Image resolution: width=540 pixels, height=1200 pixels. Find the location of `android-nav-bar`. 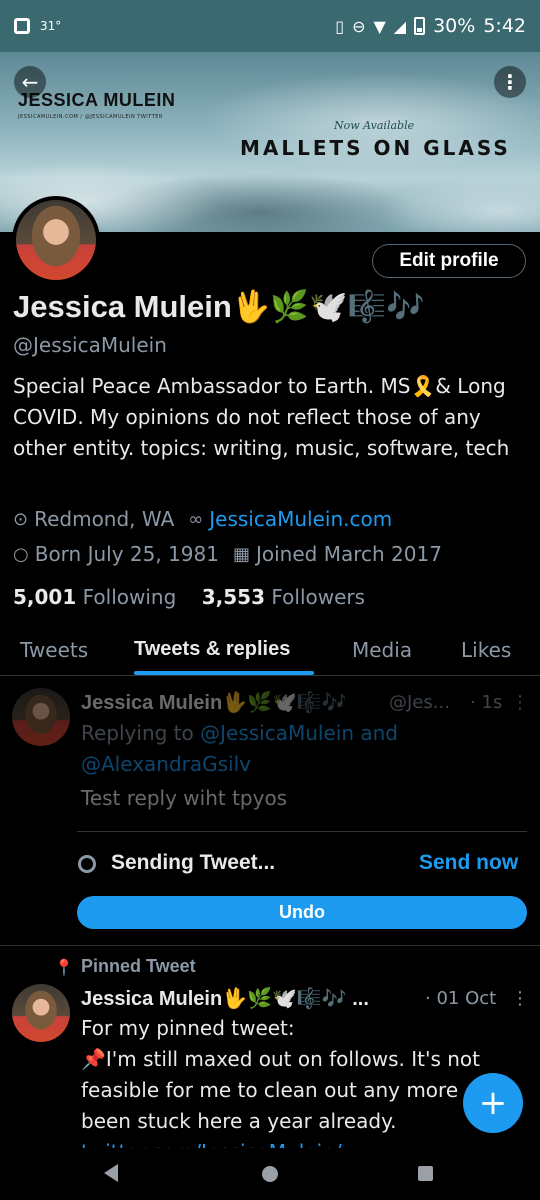

android-nav-bar is located at coordinates (270, 1174).